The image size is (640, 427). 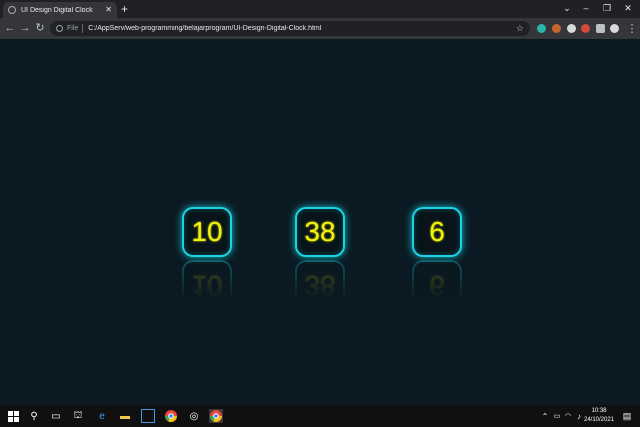 I want to click on info-icon, so click(x=59, y=28).